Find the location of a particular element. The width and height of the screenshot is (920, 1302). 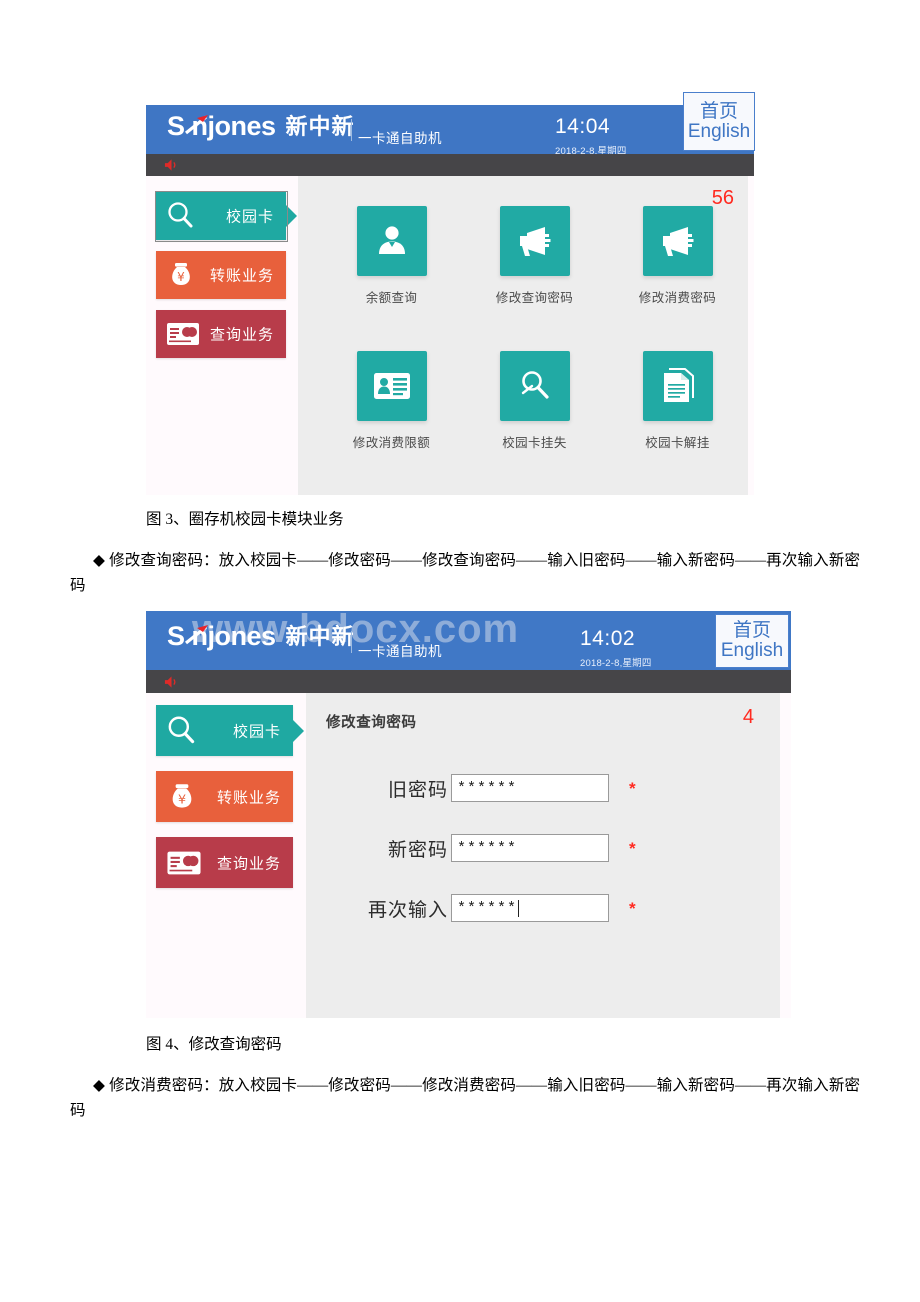

corner-number-2: 4 is located at coordinates (748, 717).